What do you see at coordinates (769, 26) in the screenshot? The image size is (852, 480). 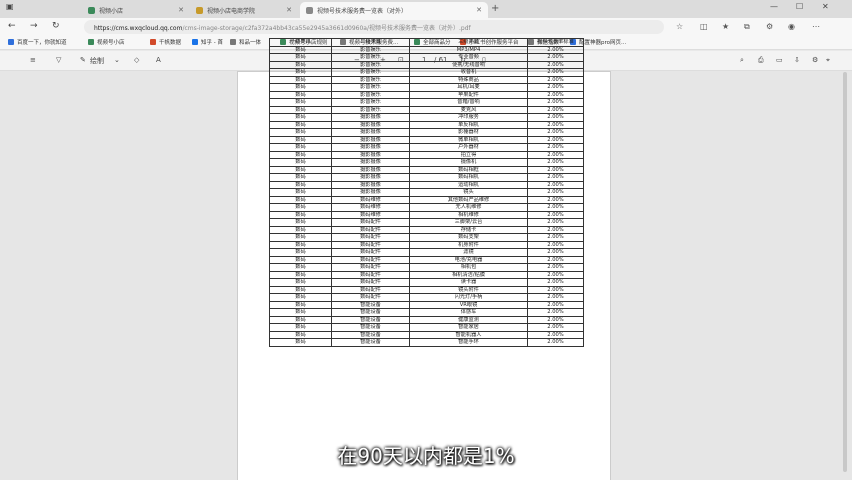 I see `extensions-icon: ⚙` at bounding box center [769, 26].